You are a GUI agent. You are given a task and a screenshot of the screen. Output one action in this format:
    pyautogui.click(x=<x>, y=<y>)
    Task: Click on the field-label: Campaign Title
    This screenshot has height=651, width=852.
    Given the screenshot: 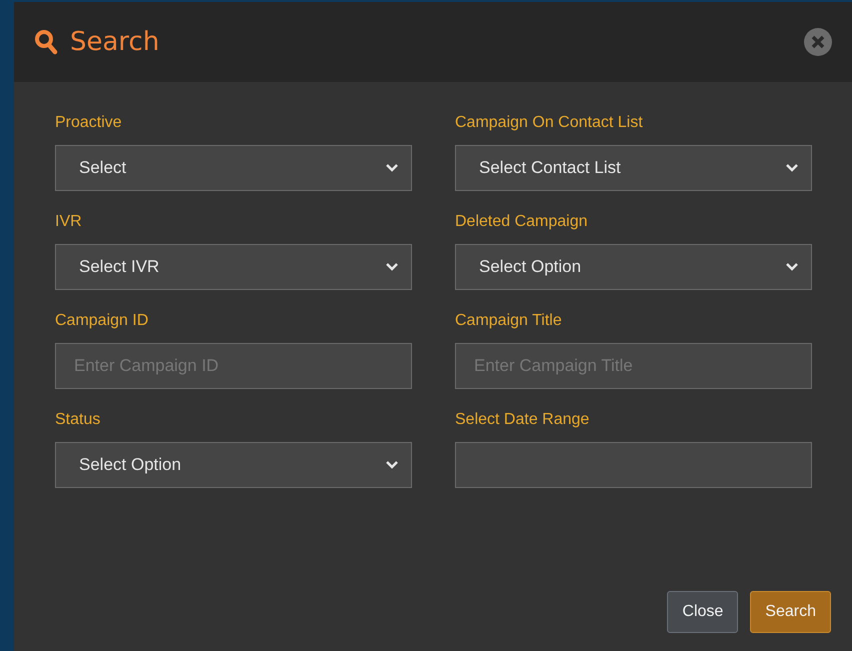 What is the action you would take?
    pyautogui.click(x=509, y=321)
    